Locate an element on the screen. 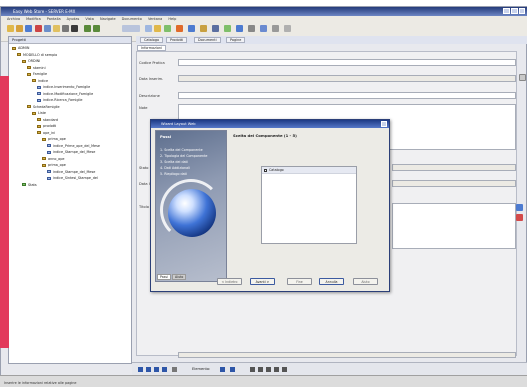  tree-item: stamini is located at coordinates (36, 68).